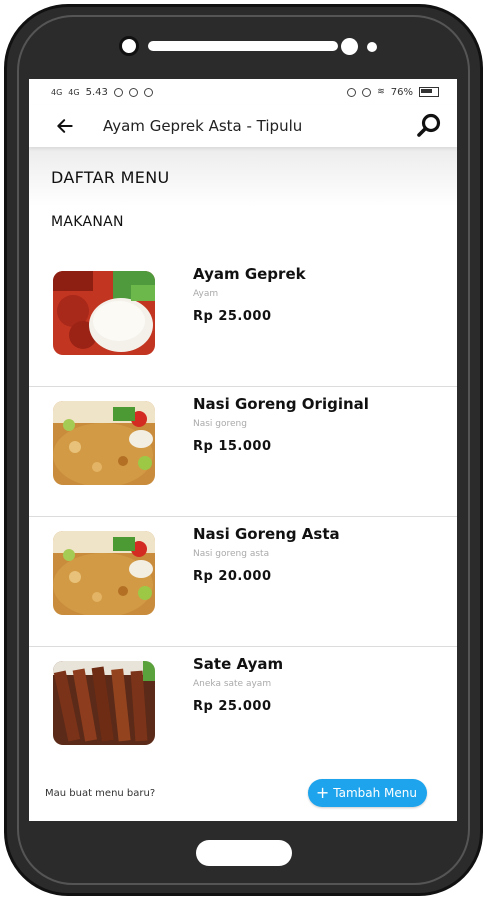  I want to click on menu-item-description: Nasi goreng asta, so click(231, 554).